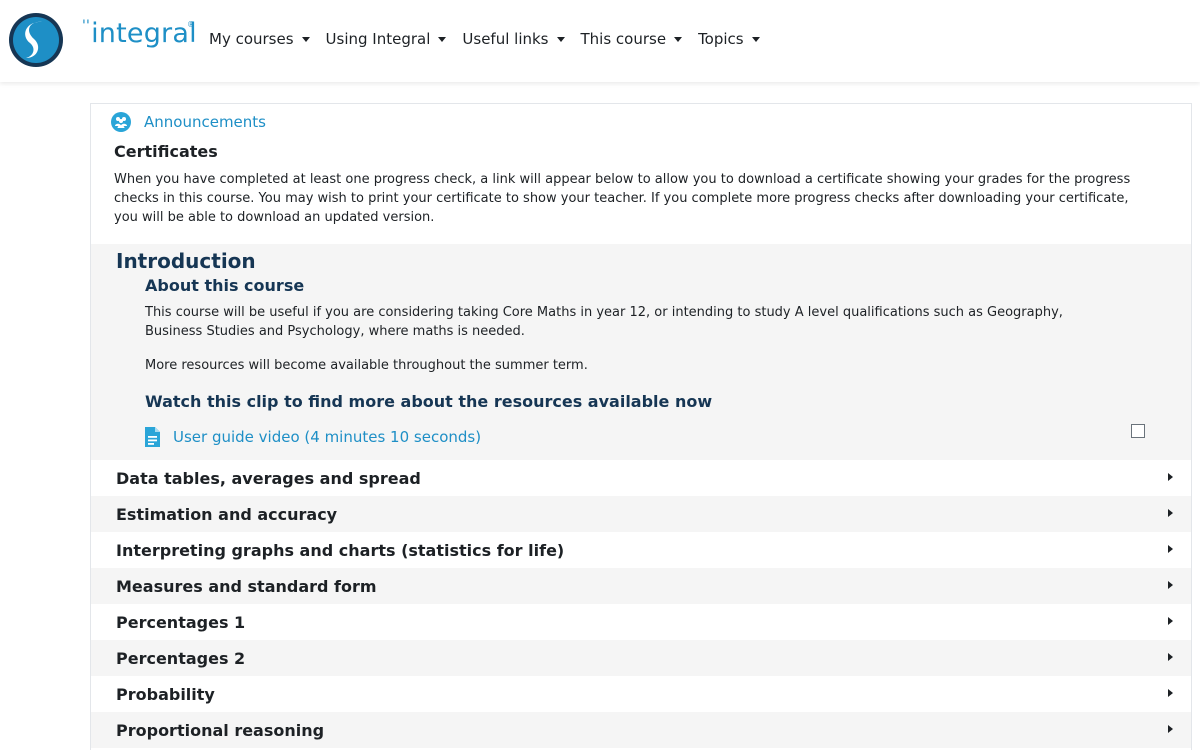  Describe the element at coordinates (220, 730) in the screenshot. I see `topic-label: Proportional reasoning` at that location.